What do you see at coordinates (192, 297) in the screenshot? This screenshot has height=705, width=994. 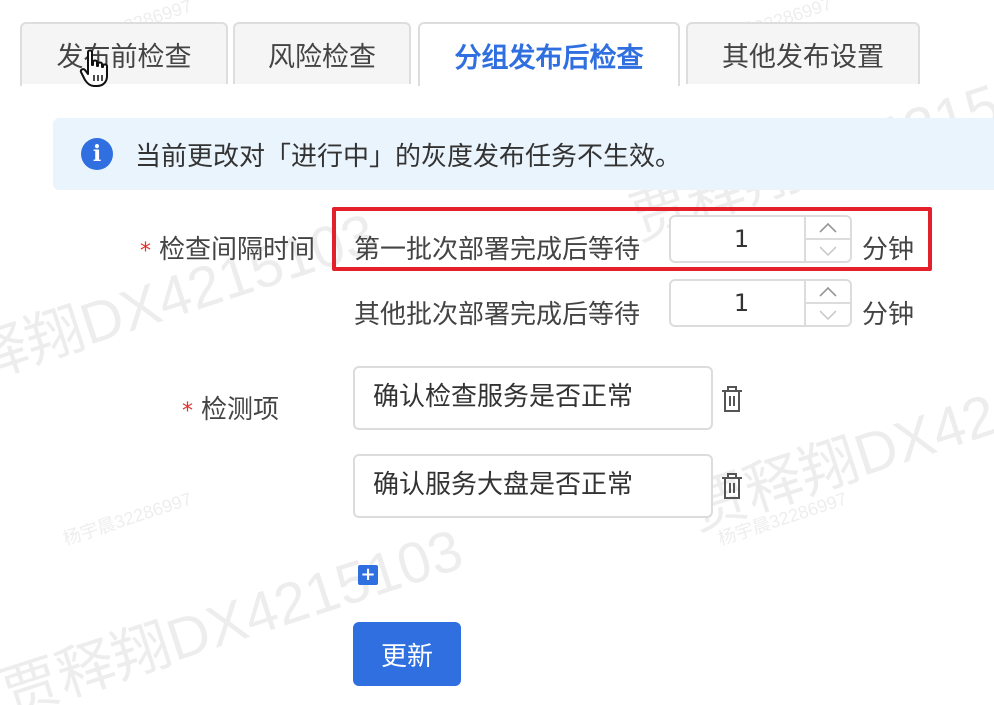 I see `watermark: 释翔DX4215103` at bounding box center [192, 297].